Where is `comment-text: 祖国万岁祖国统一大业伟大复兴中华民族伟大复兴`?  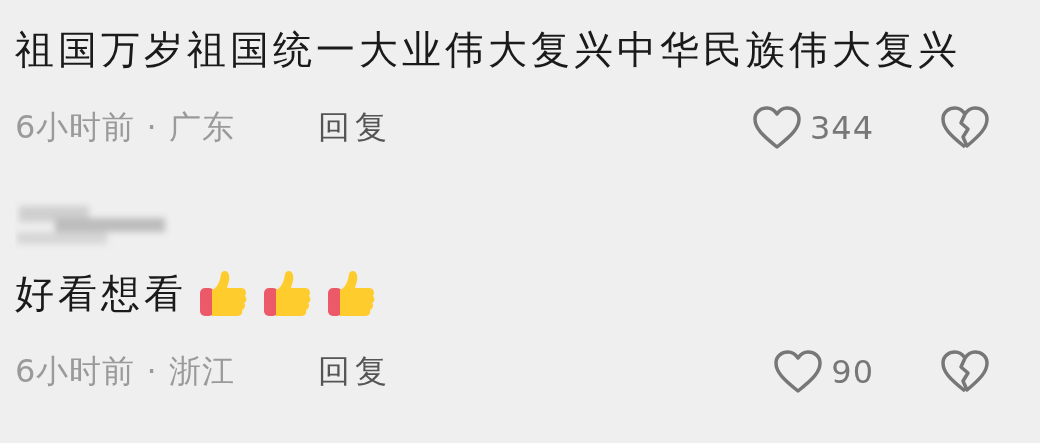
comment-text: 祖国万岁祖国统一大业伟大复兴中华民族伟大复兴 is located at coordinates (488, 50).